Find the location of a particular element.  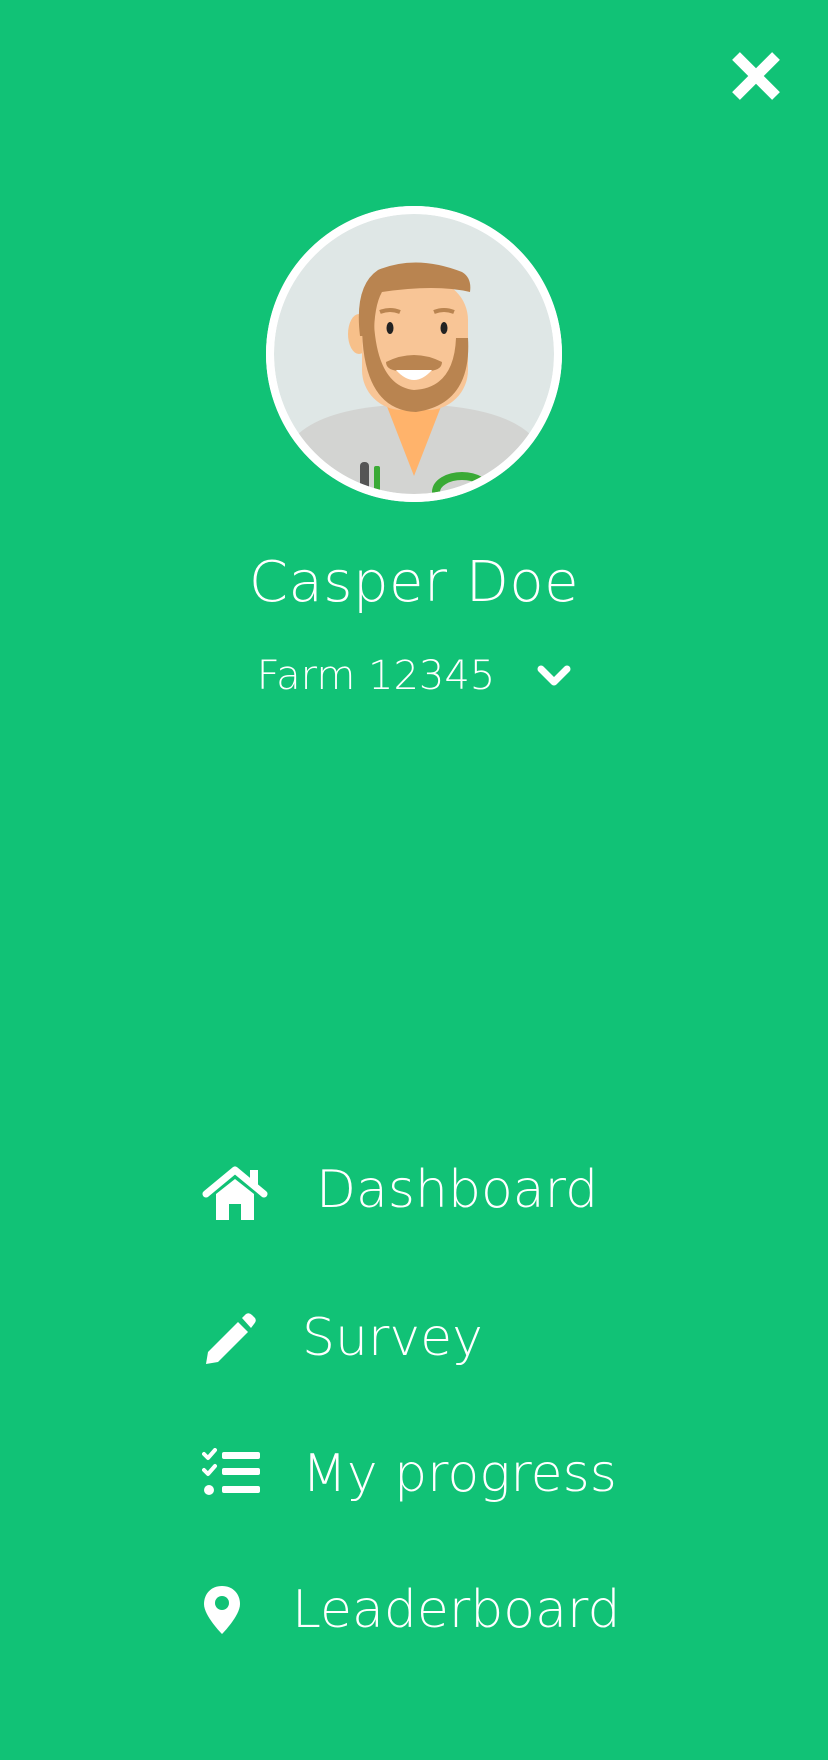

map-marker-icon is located at coordinates (234, 1610).